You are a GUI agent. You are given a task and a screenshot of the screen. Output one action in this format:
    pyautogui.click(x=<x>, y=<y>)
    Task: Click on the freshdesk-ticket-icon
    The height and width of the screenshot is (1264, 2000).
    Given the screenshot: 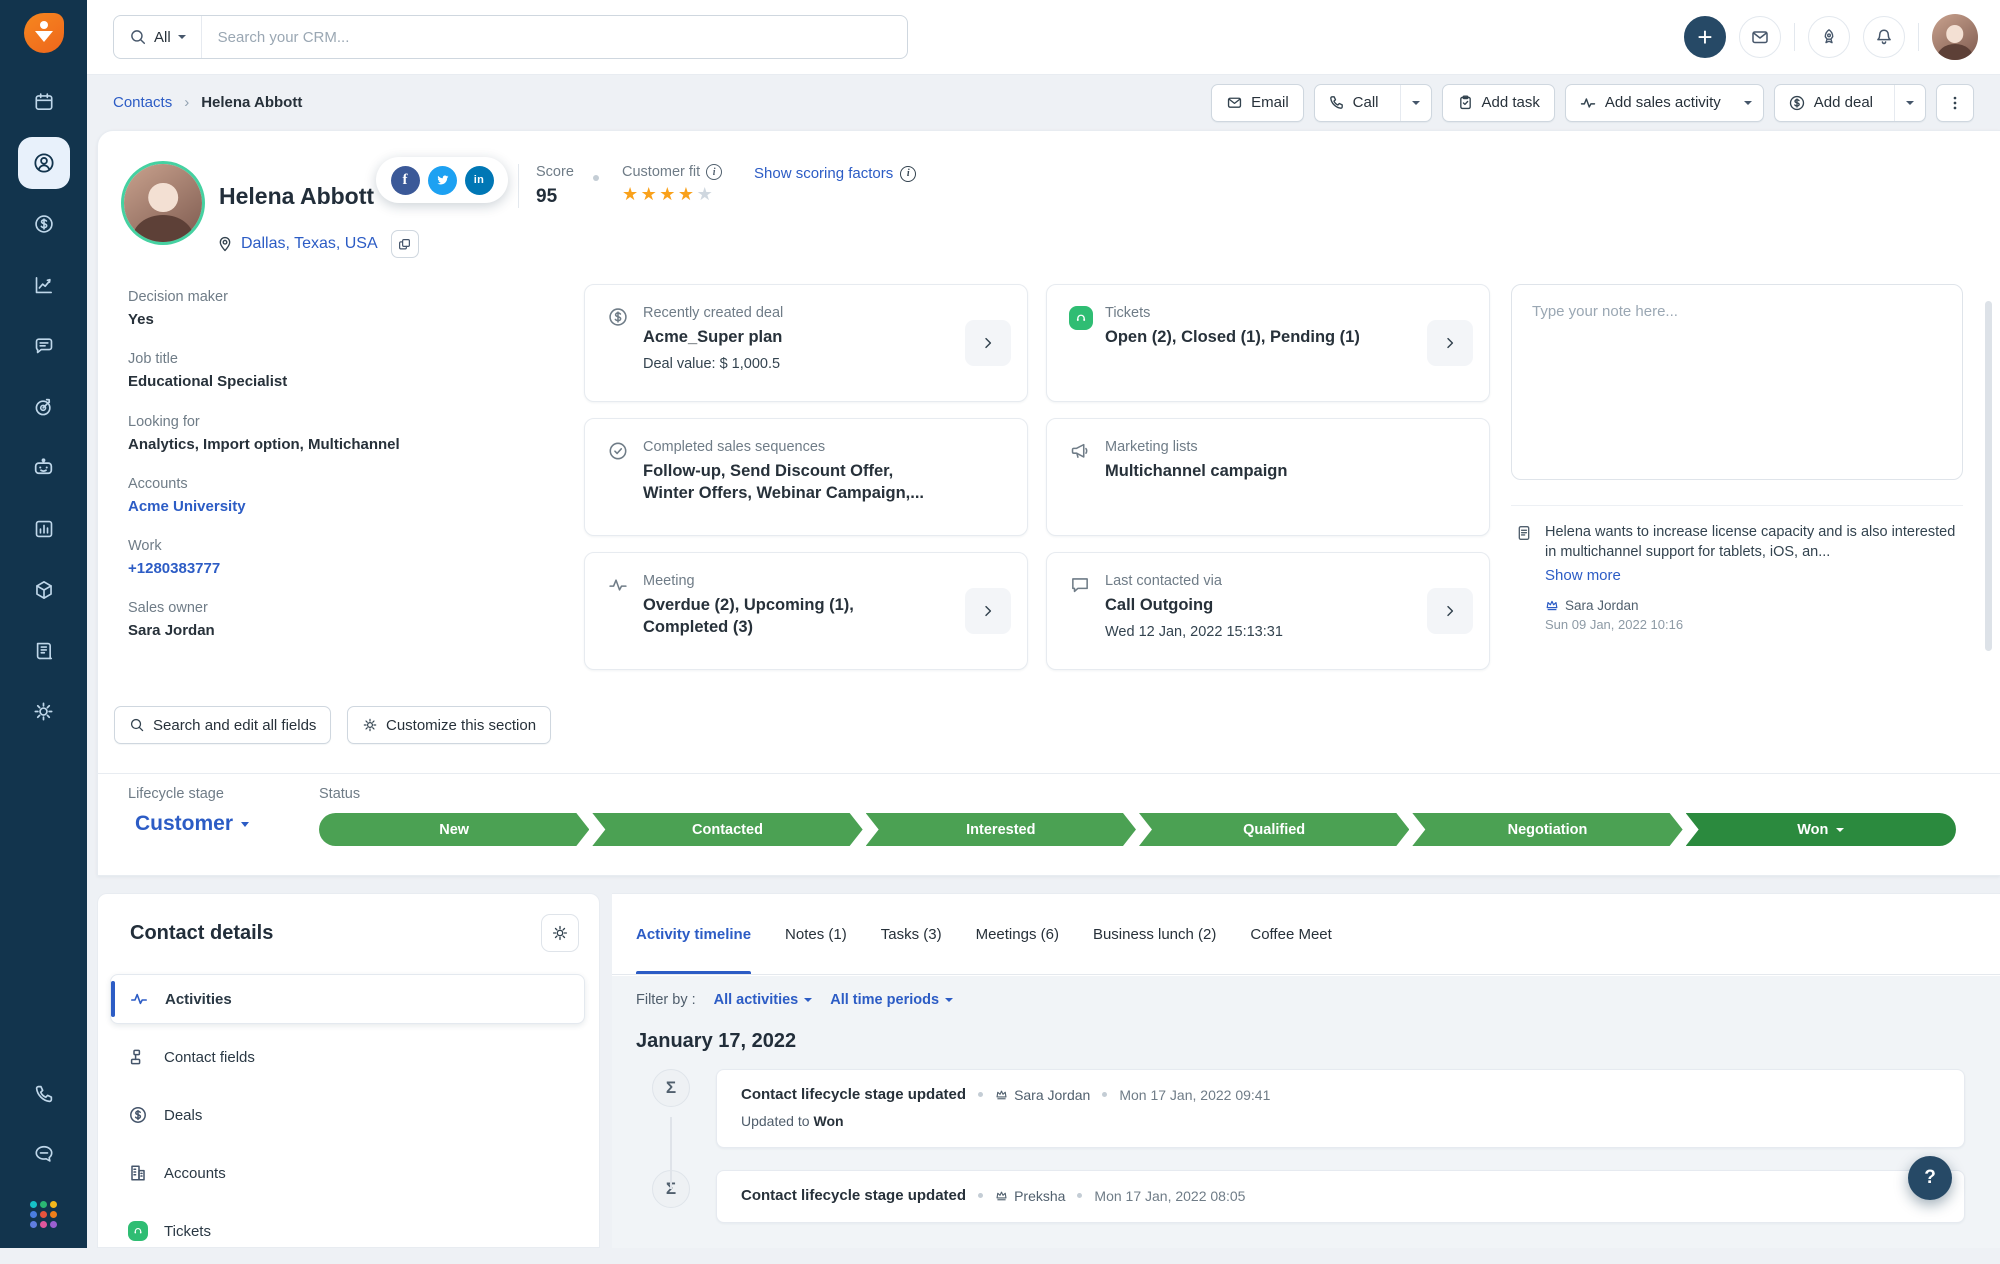 What is the action you would take?
    pyautogui.click(x=138, y=1231)
    